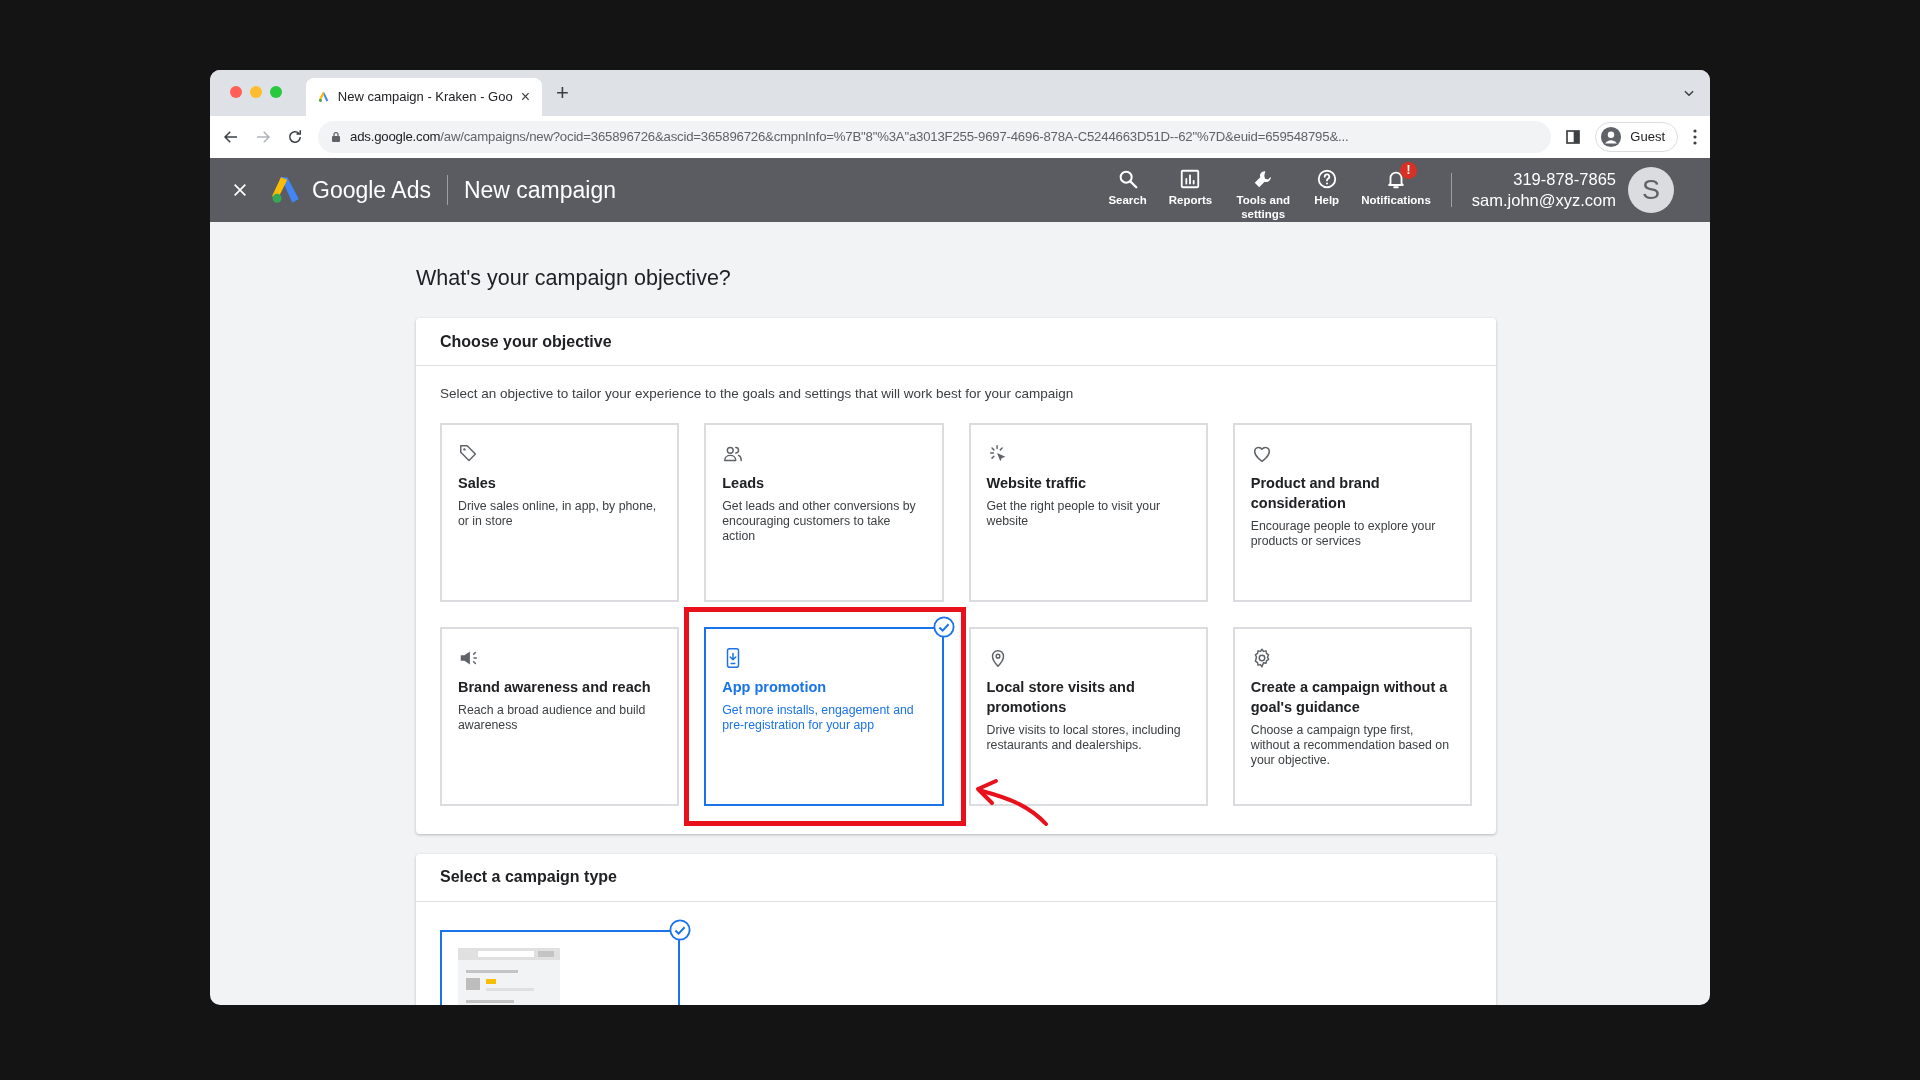 Image resolution: width=1920 pixels, height=1080 pixels. Describe the element at coordinates (540, 190) in the screenshot. I see `page-title: New campaign` at that location.